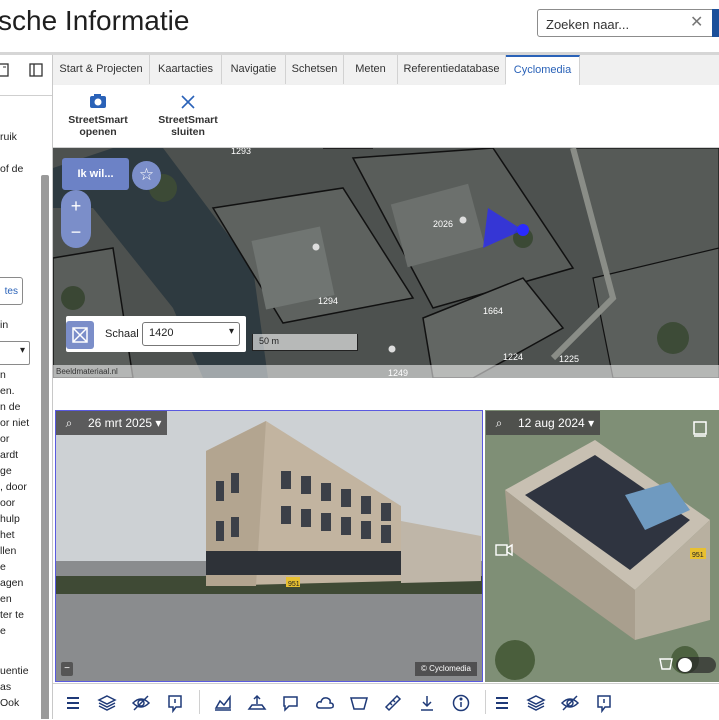 The width and height of the screenshot is (719, 720). What do you see at coordinates (513, 357) in the screenshot?
I see `parcel-label: 1224` at bounding box center [513, 357].